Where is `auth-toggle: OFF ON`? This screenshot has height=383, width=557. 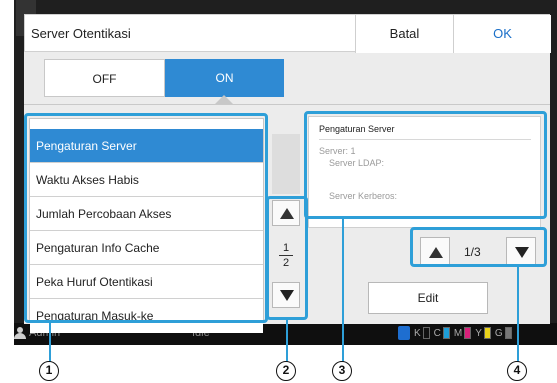 auth-toggle: OFF ON is located at coordinates (164, 78).